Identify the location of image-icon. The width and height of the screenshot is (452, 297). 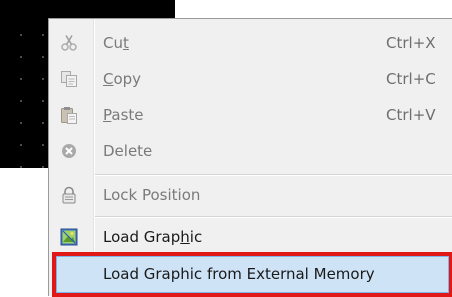
(69, 237).